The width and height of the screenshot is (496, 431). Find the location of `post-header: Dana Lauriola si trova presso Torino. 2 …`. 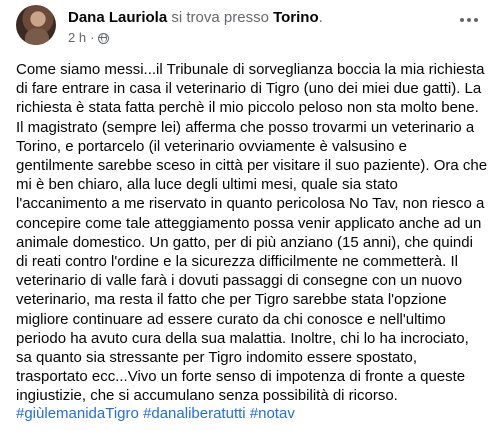

post-header: Dana Lauriola si trova presso Torino. 2 … is located at coordinates (169, 28).